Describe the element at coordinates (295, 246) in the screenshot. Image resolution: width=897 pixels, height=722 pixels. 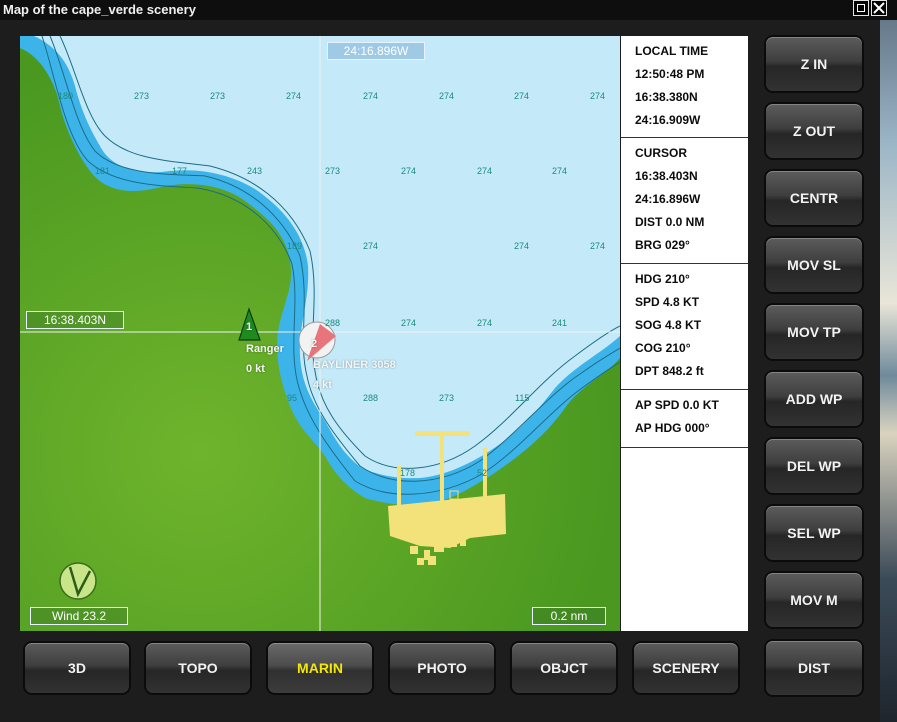
I see `depth-sounding: 189` at that location.